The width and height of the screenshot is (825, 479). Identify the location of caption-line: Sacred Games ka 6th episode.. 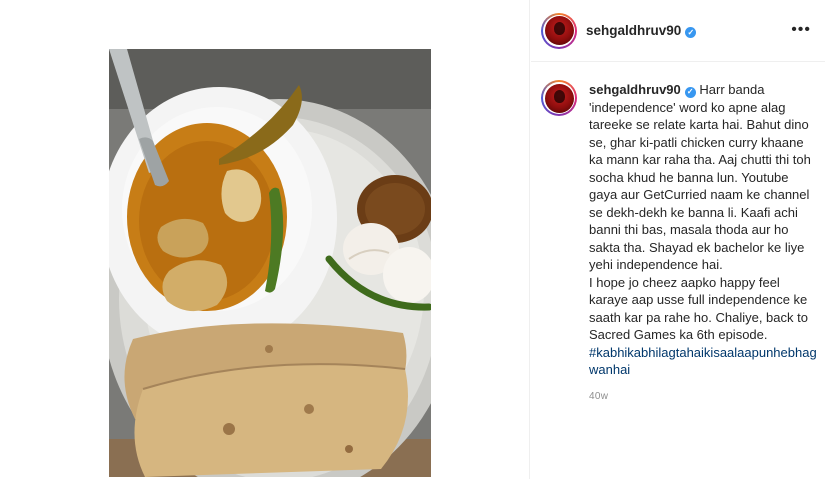
(678, 334).